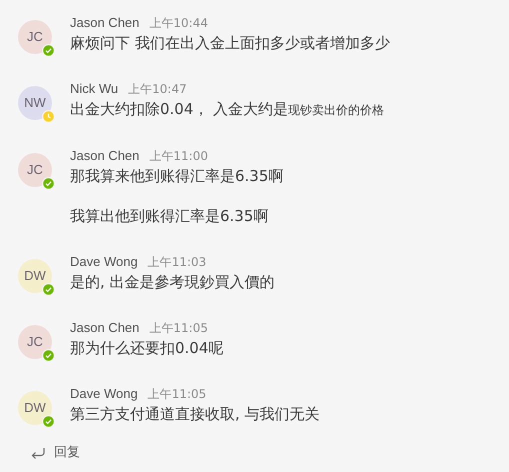 This screenshot has width=509, height=472. Describe the element at coordinates (170, 216) in the screenshot. I see `message-text: 我算出他到账得汇率是6.35啊` at that location.